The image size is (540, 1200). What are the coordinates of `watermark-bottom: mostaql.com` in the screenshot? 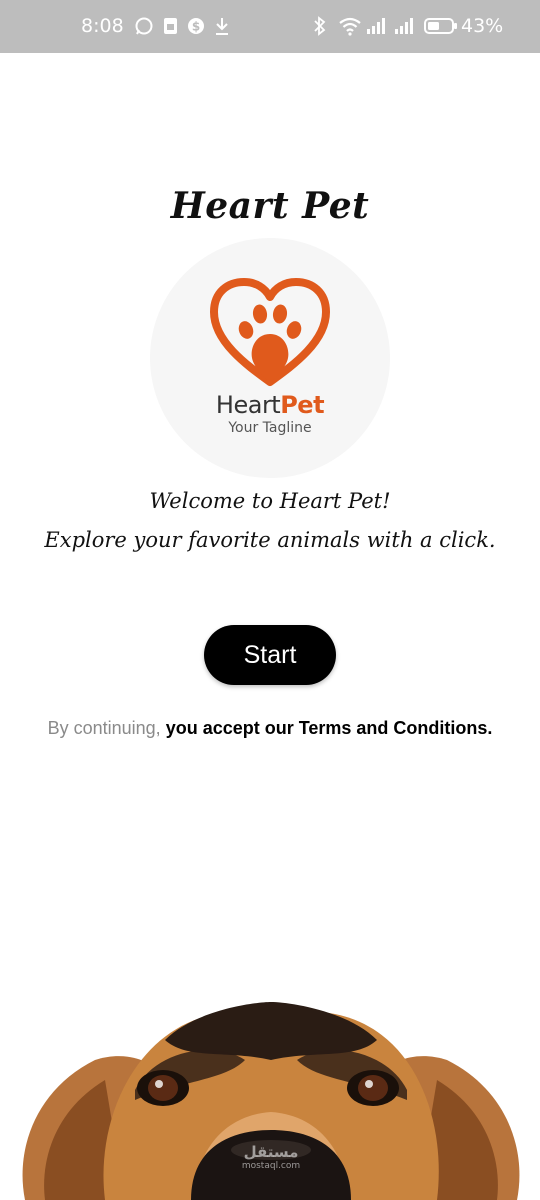 It's located at (271, 1166).